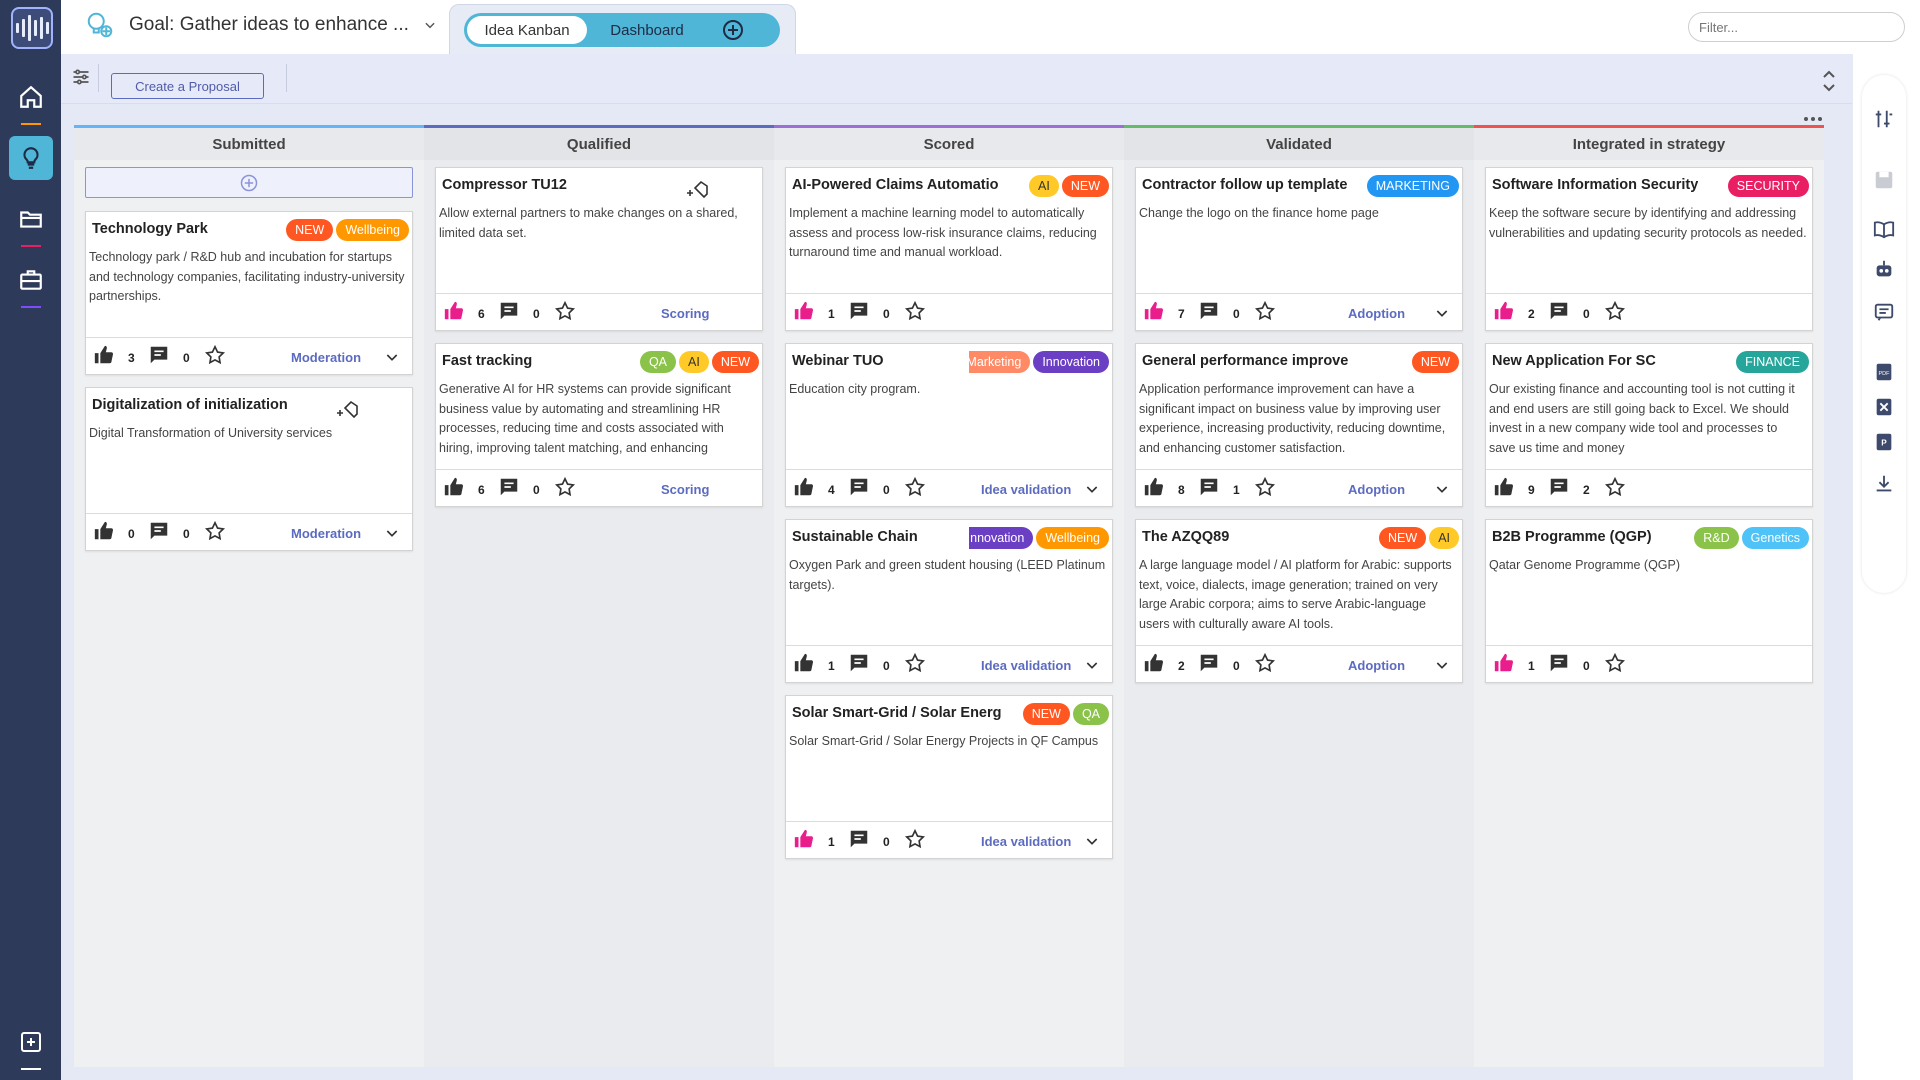  Describe the element at coordinates (1884, 119) in the screenshot. I see `sort-tools-icon` at that location.